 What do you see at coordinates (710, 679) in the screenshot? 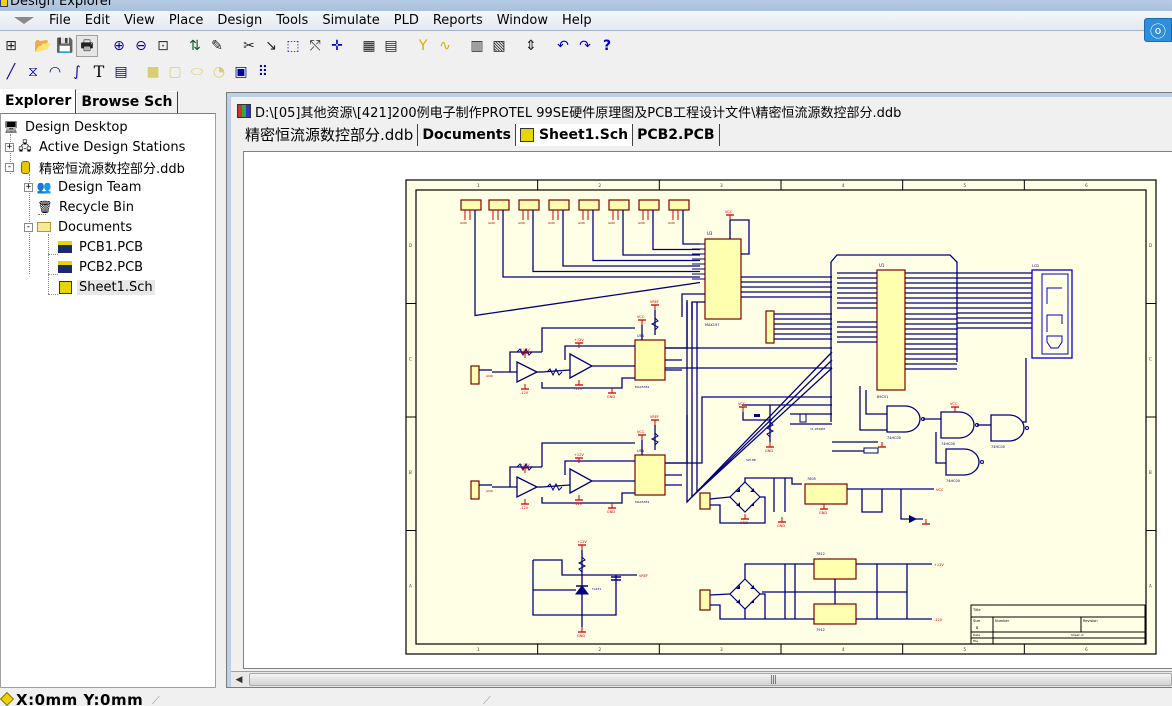
I see `scrollbar-thumb: |||` at bounding box center [710, 679].